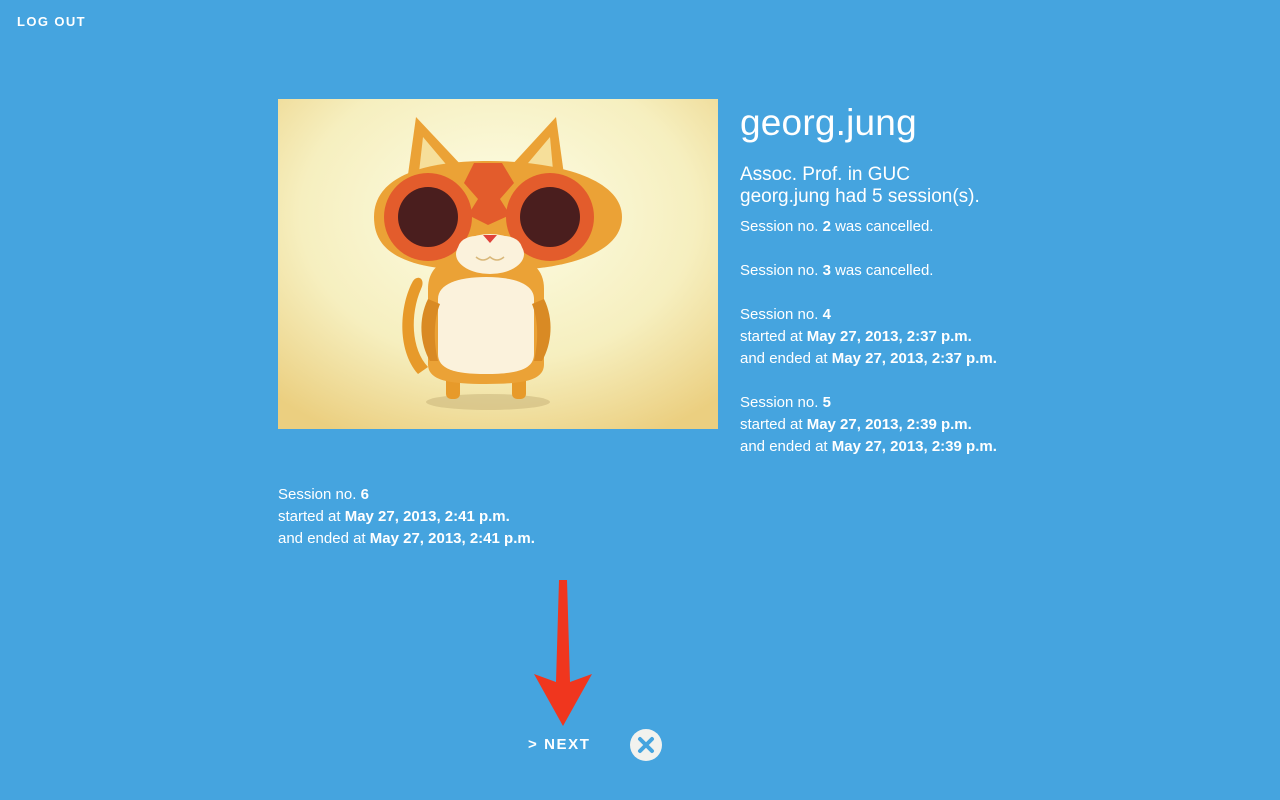 The height and width of the screenshot is (800, 1280). Describe the element at coordinates (980, 227) in the screenshot. I see `session-item: Session no. 2 was cancelled.` at that location.